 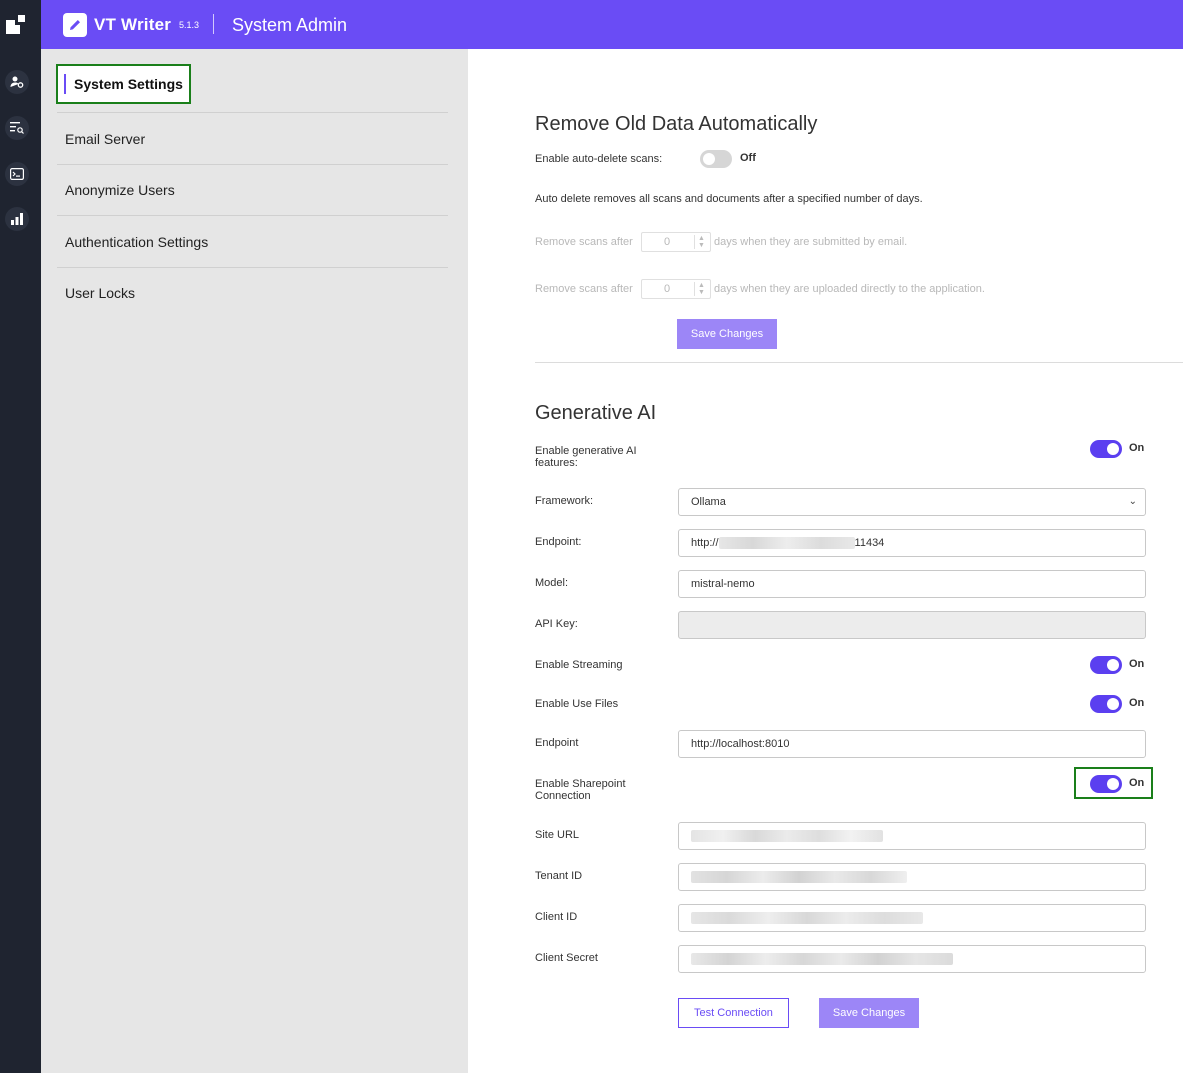 What do you see at coordinates (17, 174) in the screenshot?
I see `terminal-icon` at bounding box center [17, 174].